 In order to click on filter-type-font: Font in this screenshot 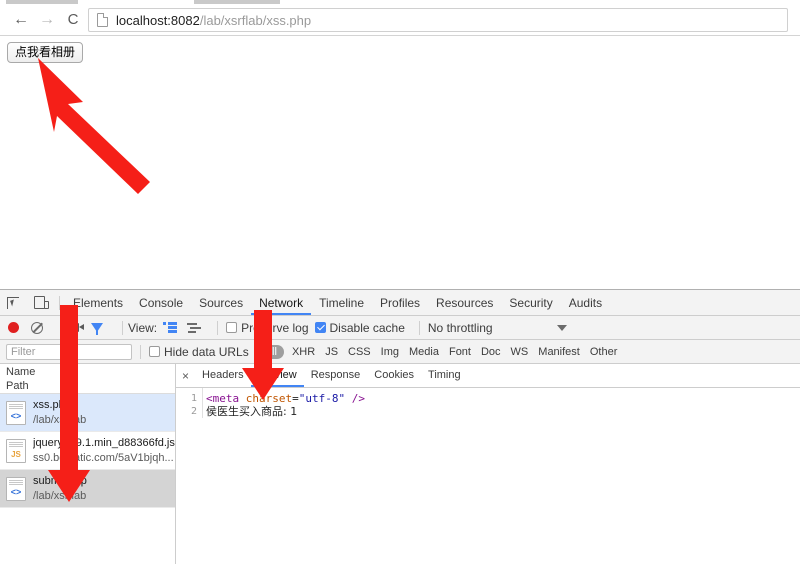, I will do `click(460, 352)`.